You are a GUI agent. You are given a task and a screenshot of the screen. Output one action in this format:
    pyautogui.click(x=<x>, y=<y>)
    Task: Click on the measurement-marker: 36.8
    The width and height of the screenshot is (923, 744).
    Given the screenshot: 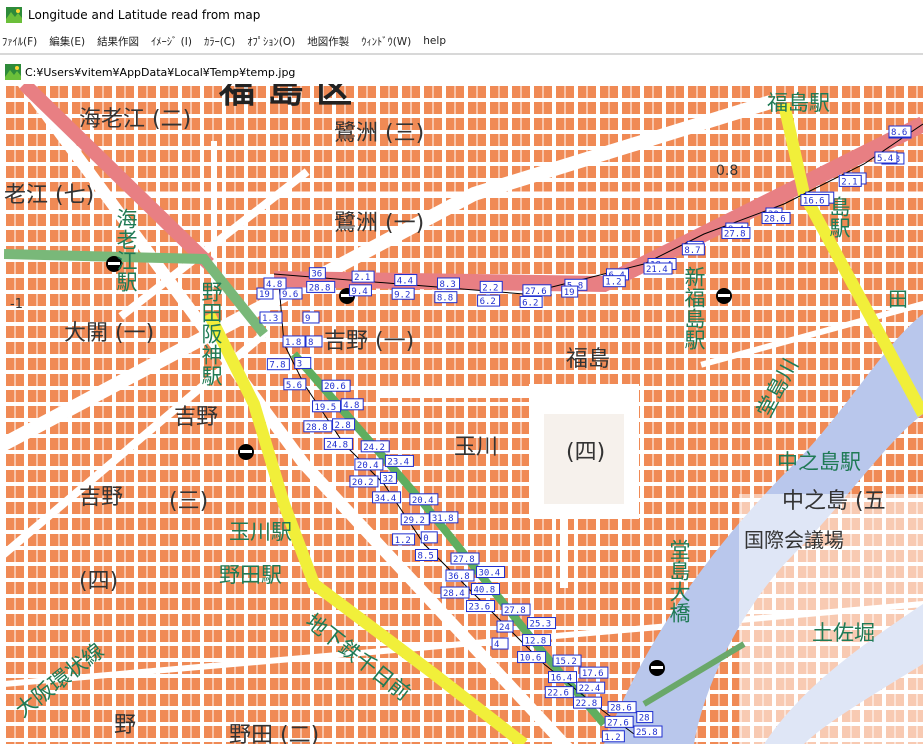 What is the action you would take?
    pyautogui.click(x=460, y=575)
    